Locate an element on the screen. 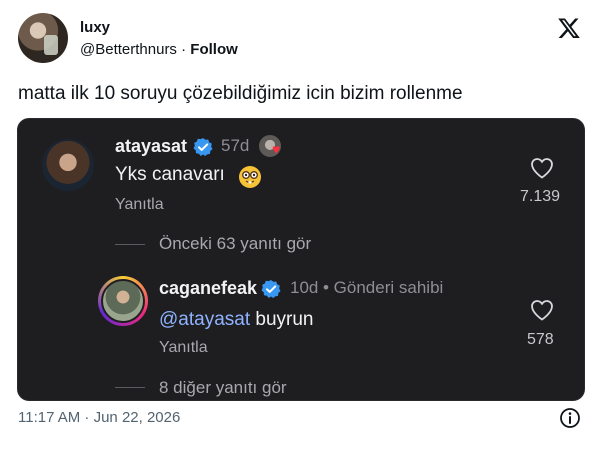  post-owner-label: • Gönderi sahibi is located at coordinates (383, 287).